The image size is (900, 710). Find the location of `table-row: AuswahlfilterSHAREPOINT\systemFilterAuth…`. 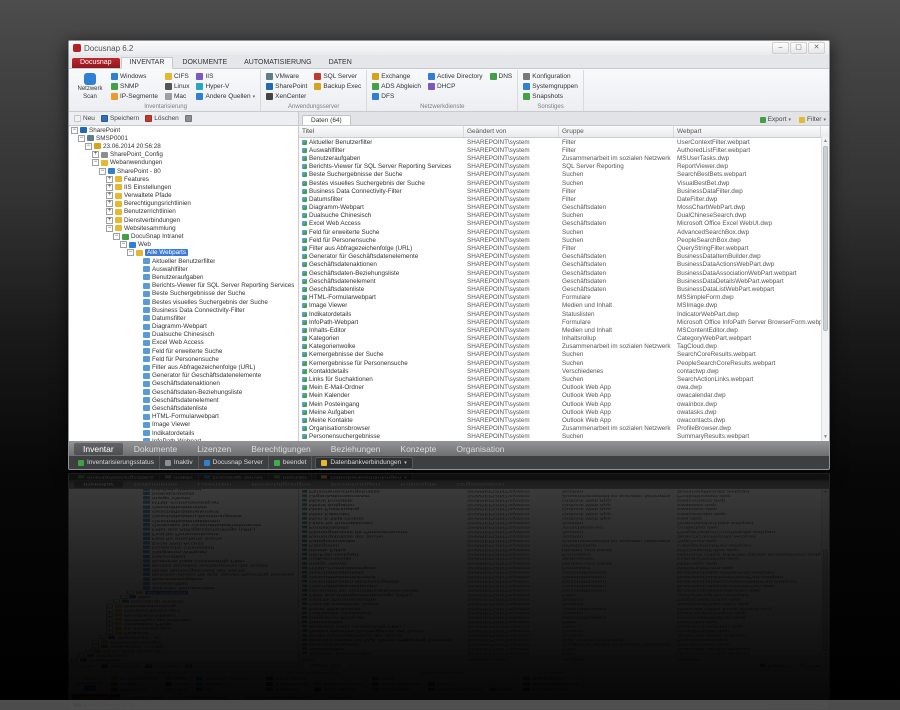

table-row: AuswahlfilterSHAREPOINT\systemFilterAuth… is located at coordinates (560, 150).